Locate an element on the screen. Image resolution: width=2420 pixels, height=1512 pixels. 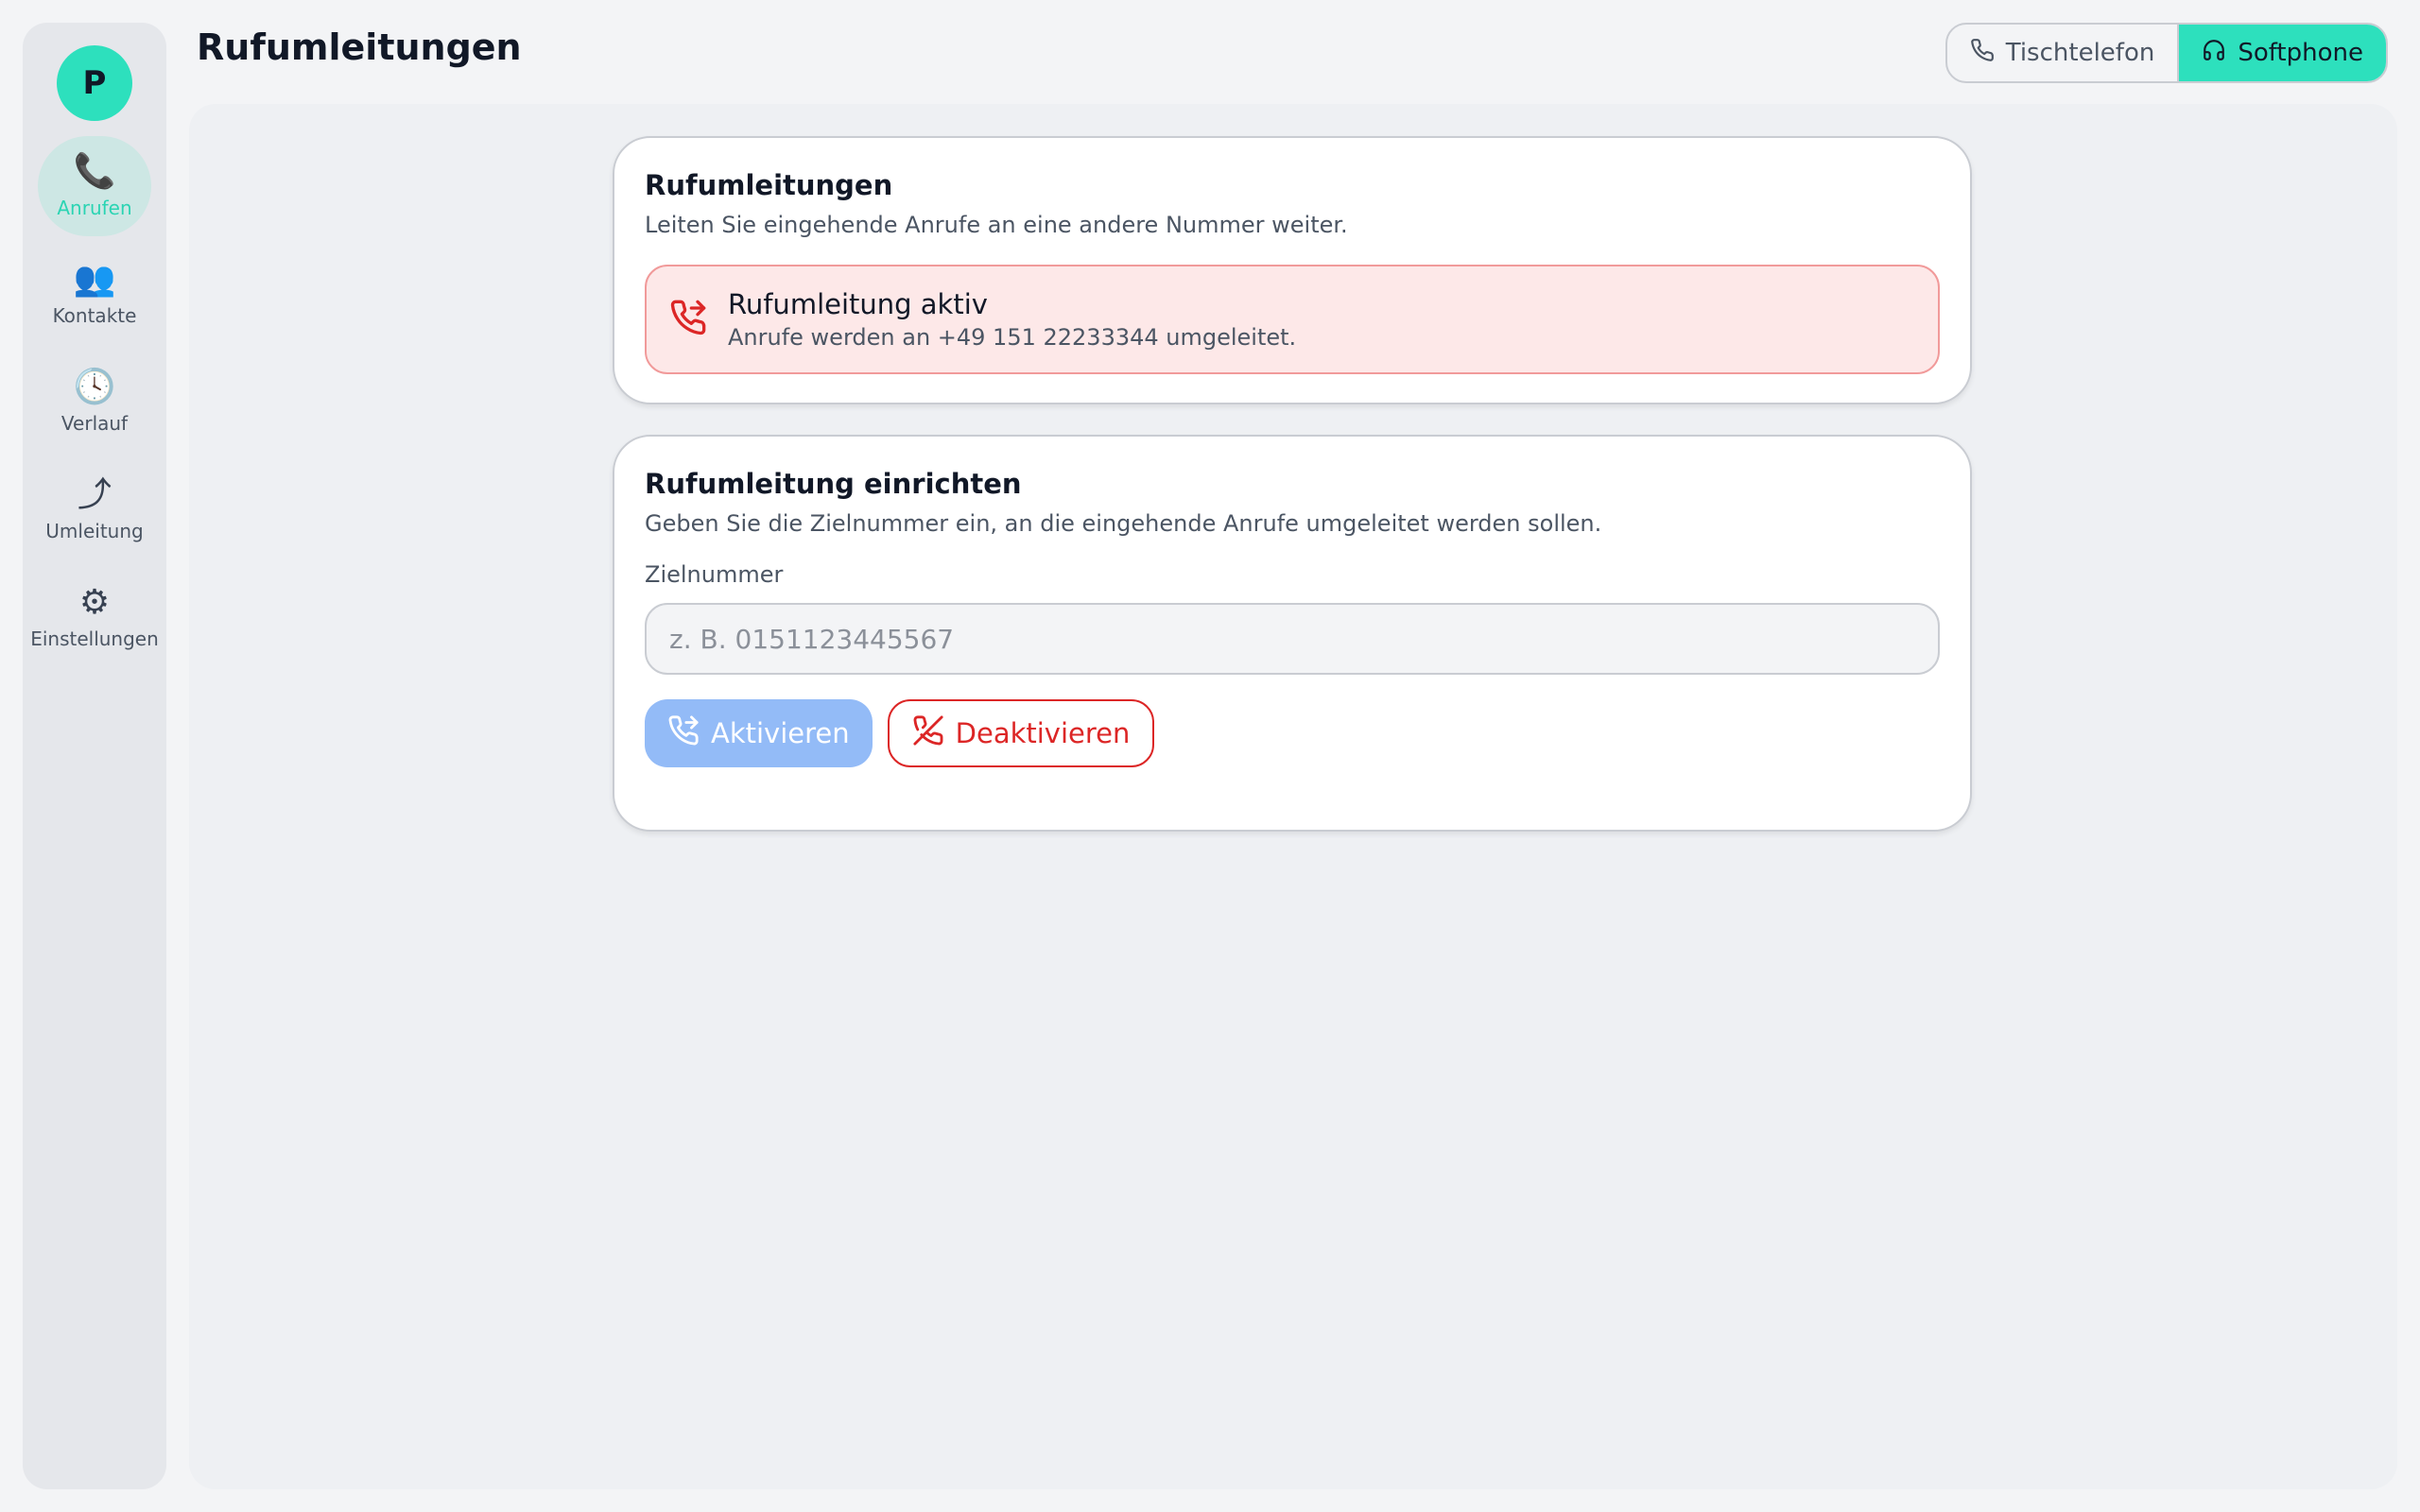
deactivate-button: Deaktivieren is located at coordinates (1021, 733).